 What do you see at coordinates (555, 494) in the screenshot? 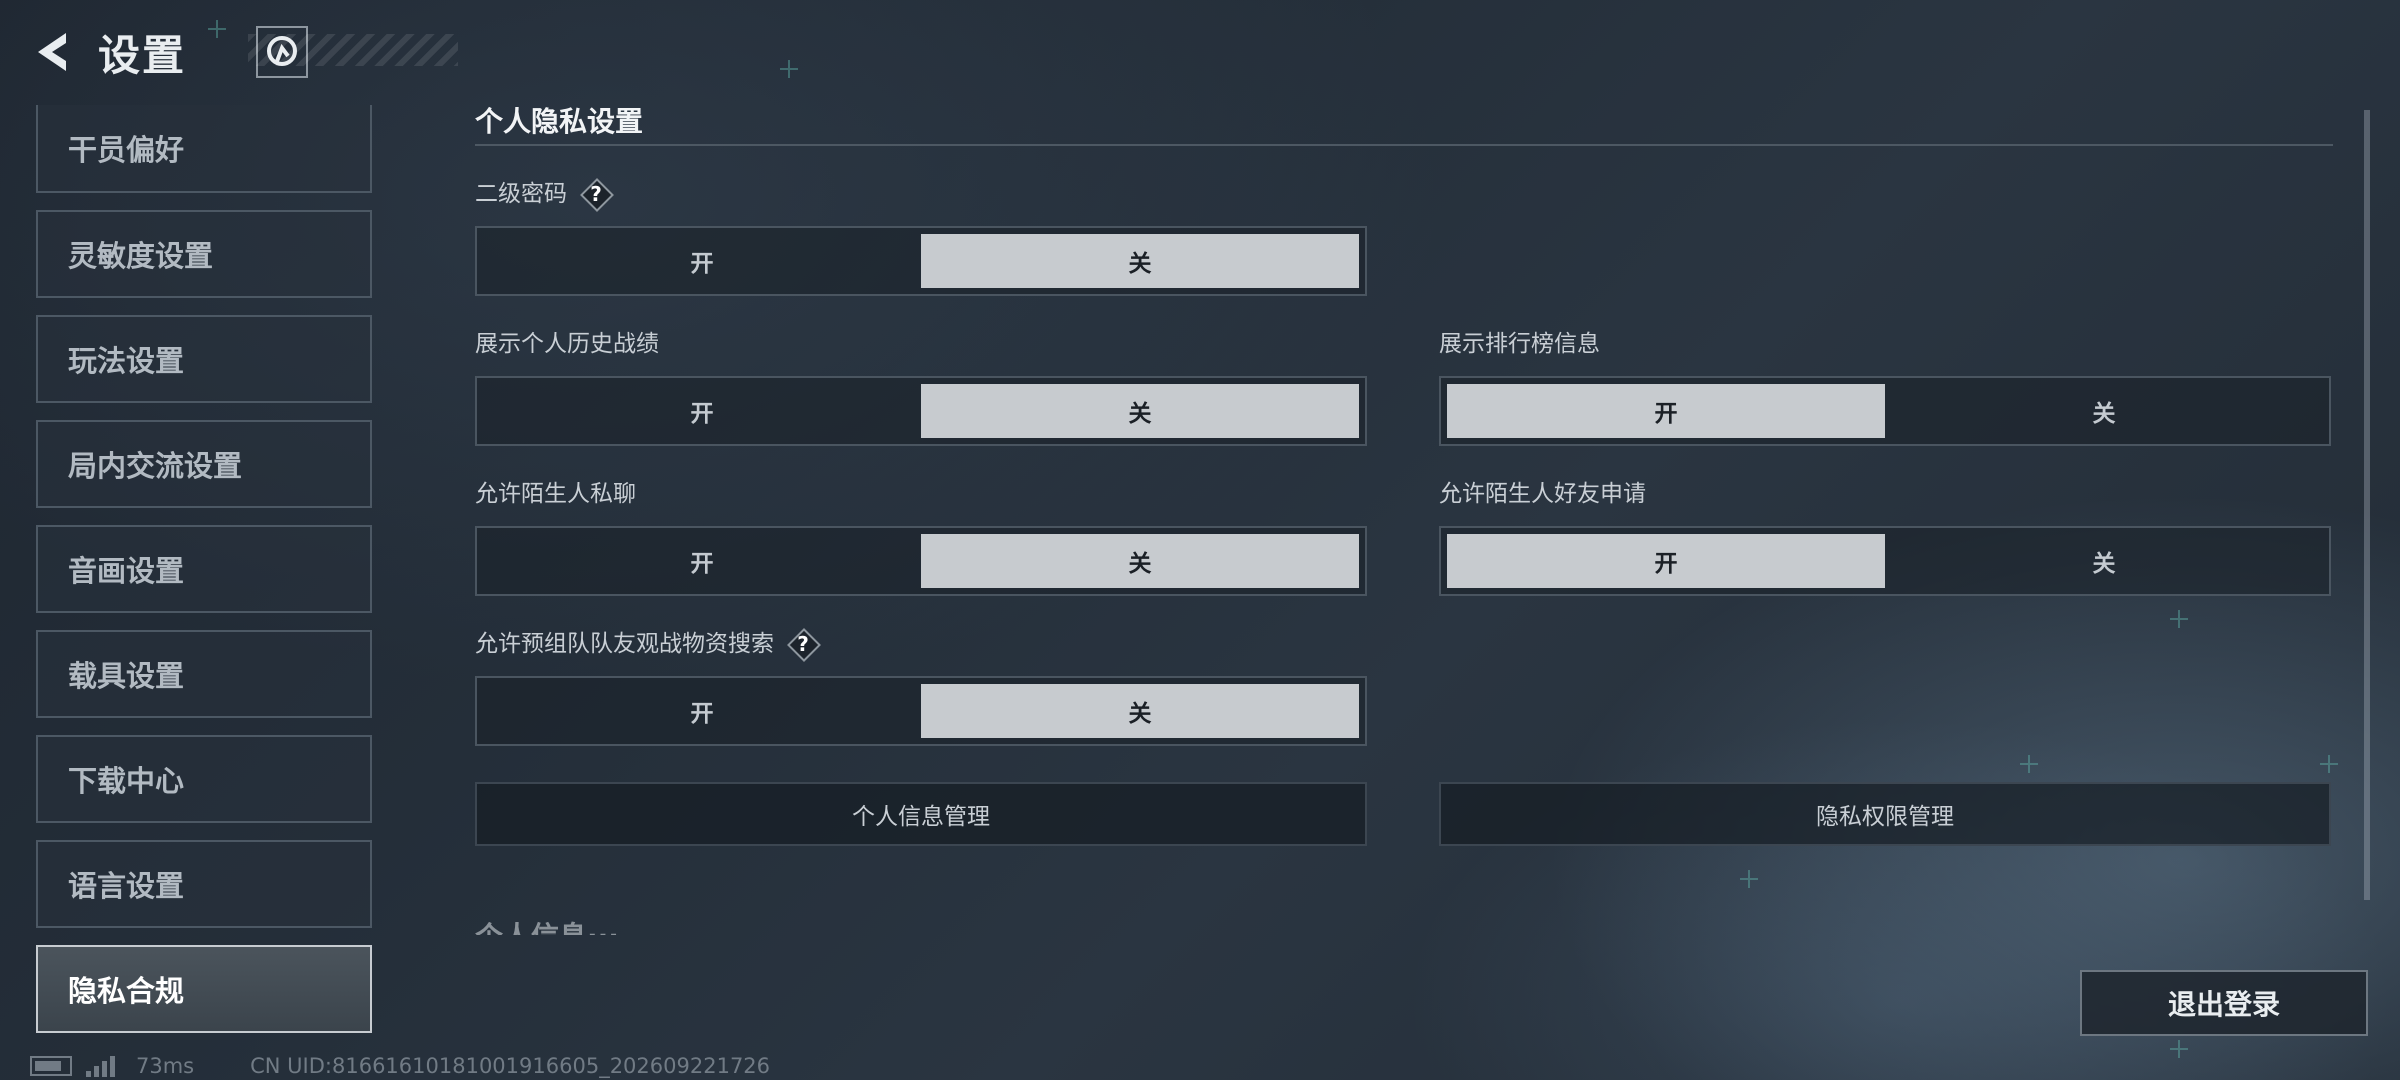
I see `setting-label: 允许陌生人私聊` at bounding box center [555, 494].